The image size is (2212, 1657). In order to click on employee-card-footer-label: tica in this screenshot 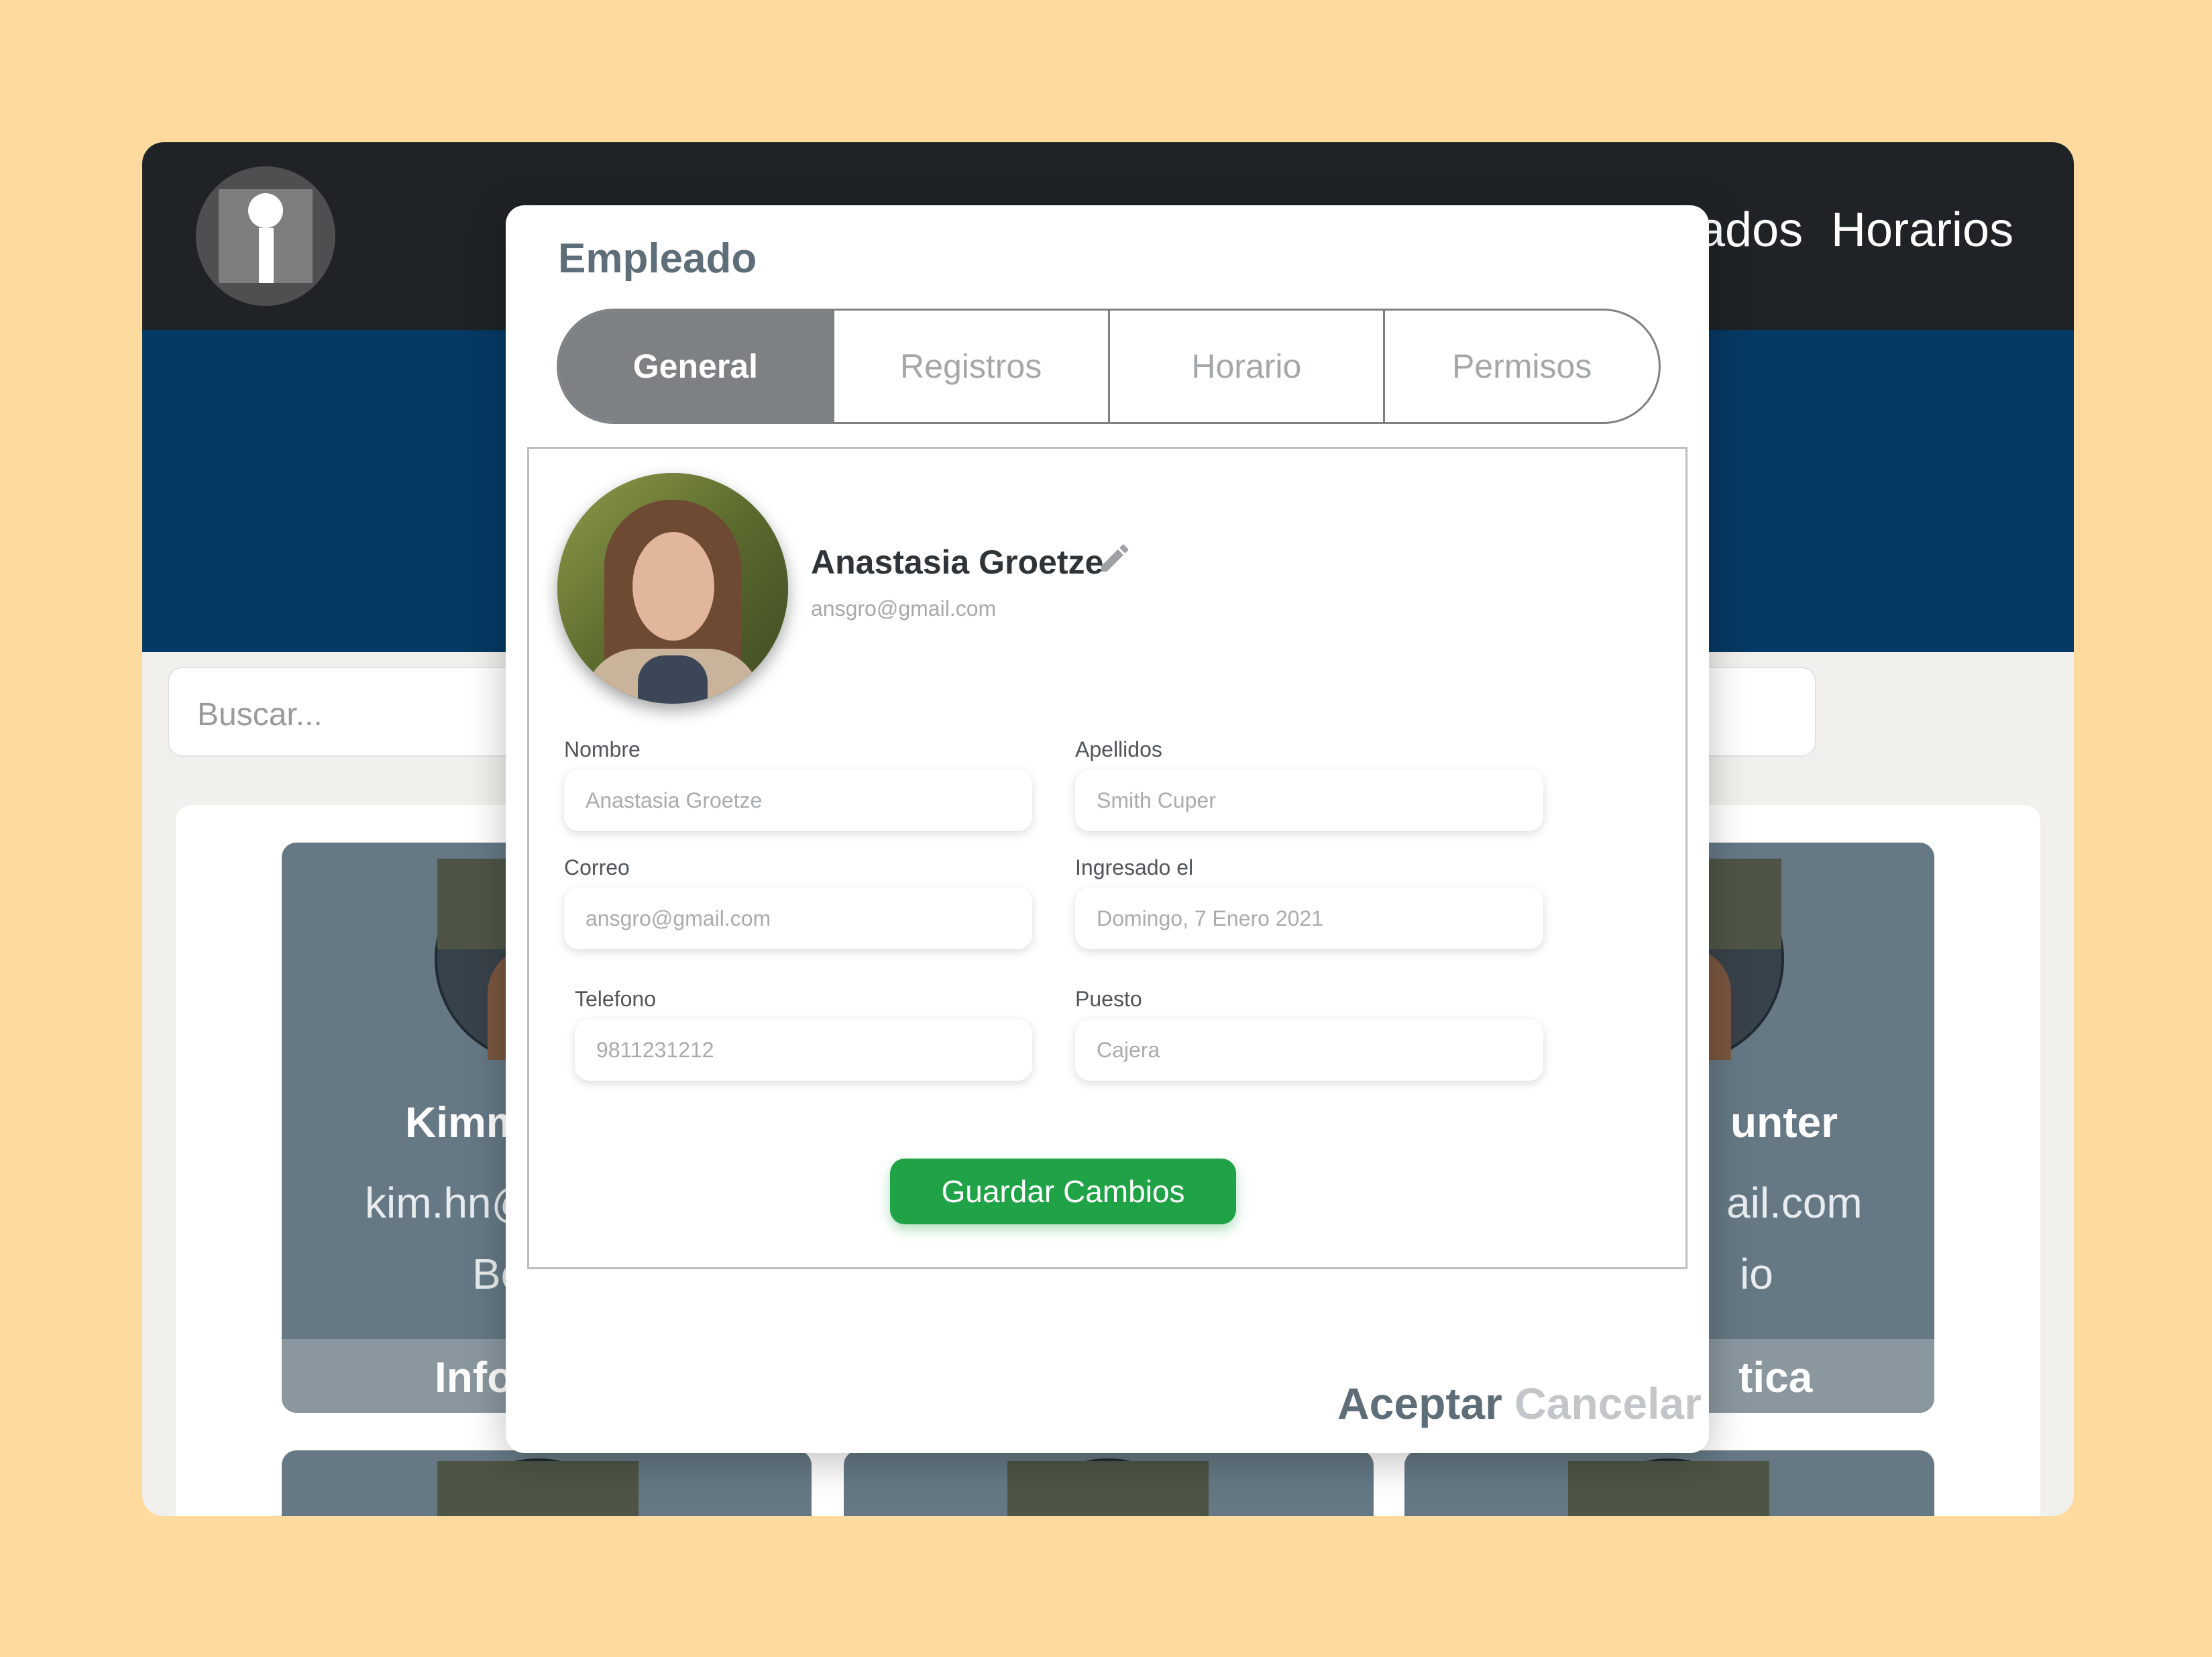, I will do `click(1775, 1377)`.